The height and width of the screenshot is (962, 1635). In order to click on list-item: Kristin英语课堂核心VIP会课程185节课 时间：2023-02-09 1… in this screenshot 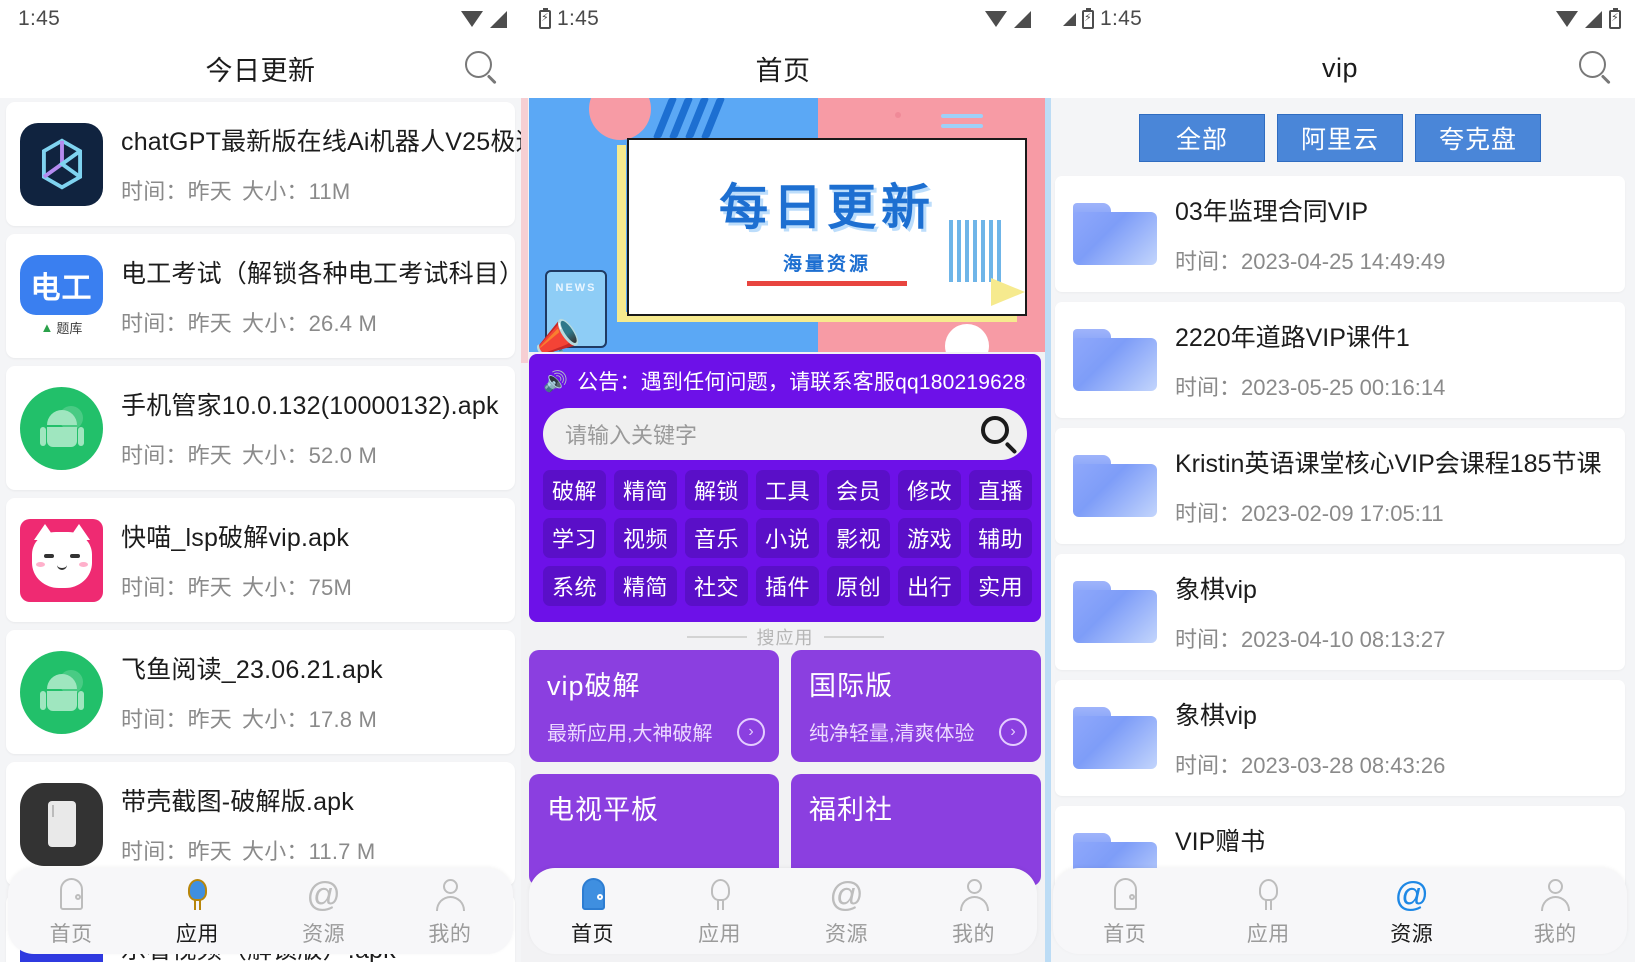, I will do `click(1340, 486)`.